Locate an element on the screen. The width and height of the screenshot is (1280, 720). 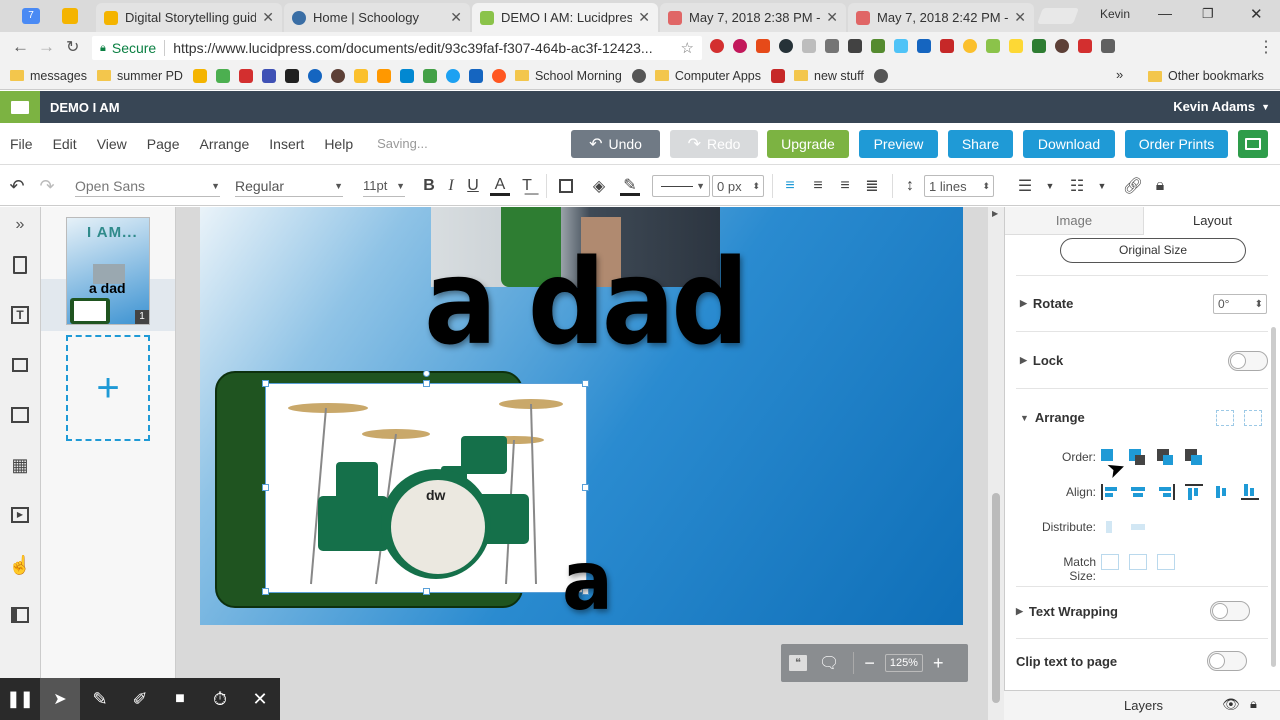
font-family-select: Open Sans ▼ is located at coordinates (147, 186).